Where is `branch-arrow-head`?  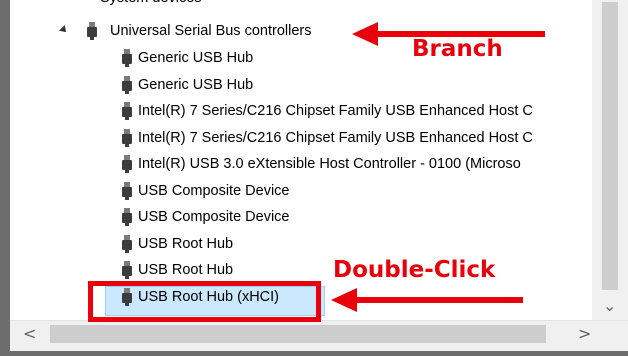
branch-arrow-head is located at coordinates (365, 34).